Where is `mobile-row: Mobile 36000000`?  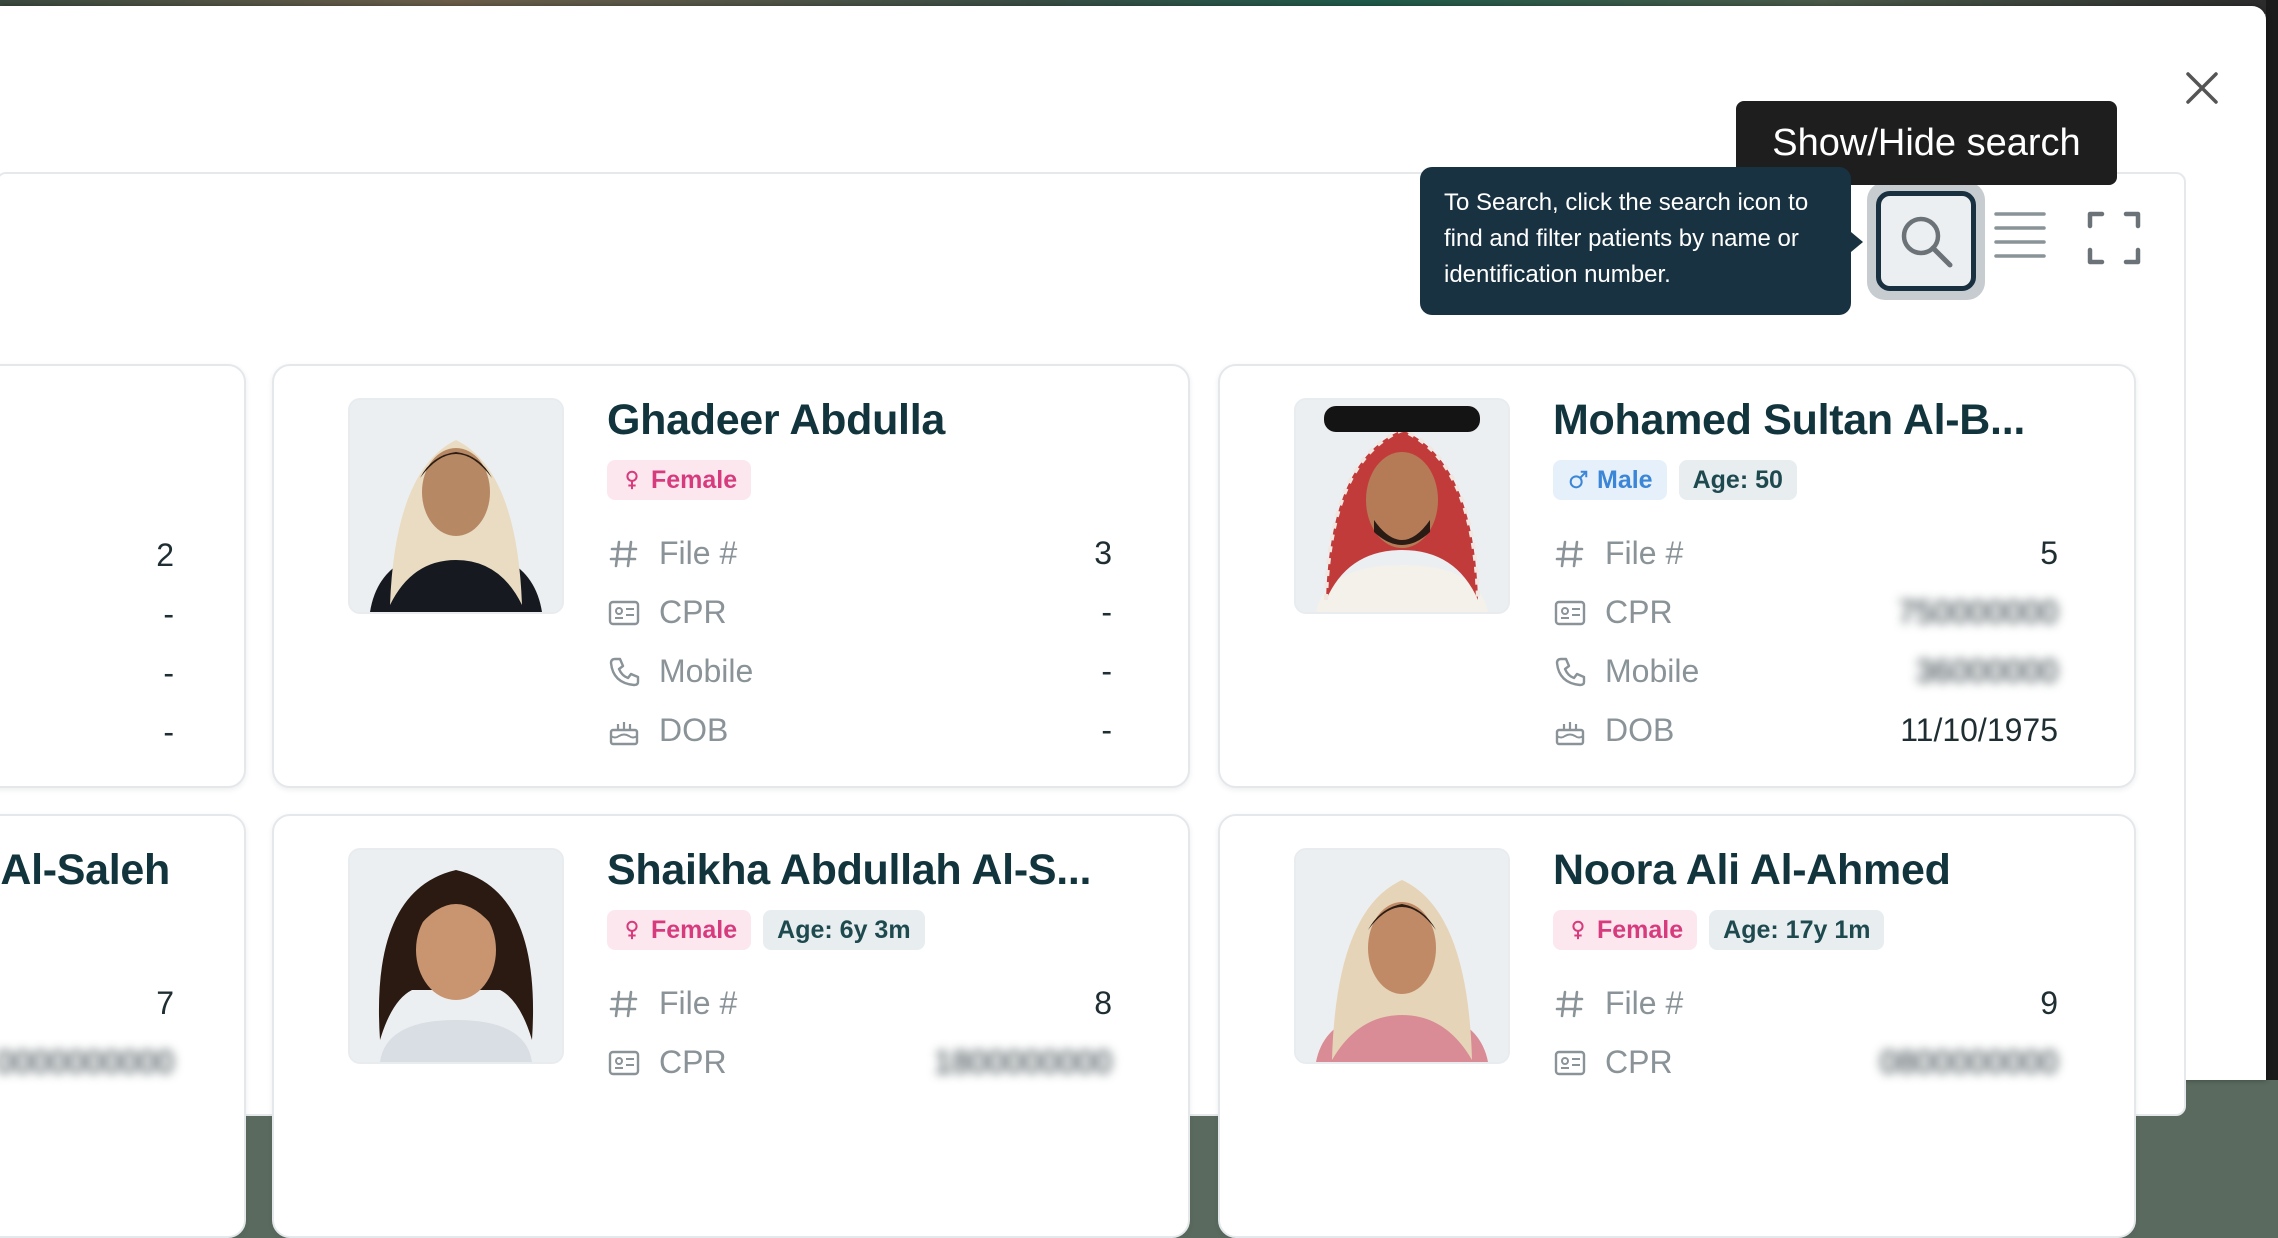
mobile-row: Mobile 36000000 is located at coordinates (1805, 671).